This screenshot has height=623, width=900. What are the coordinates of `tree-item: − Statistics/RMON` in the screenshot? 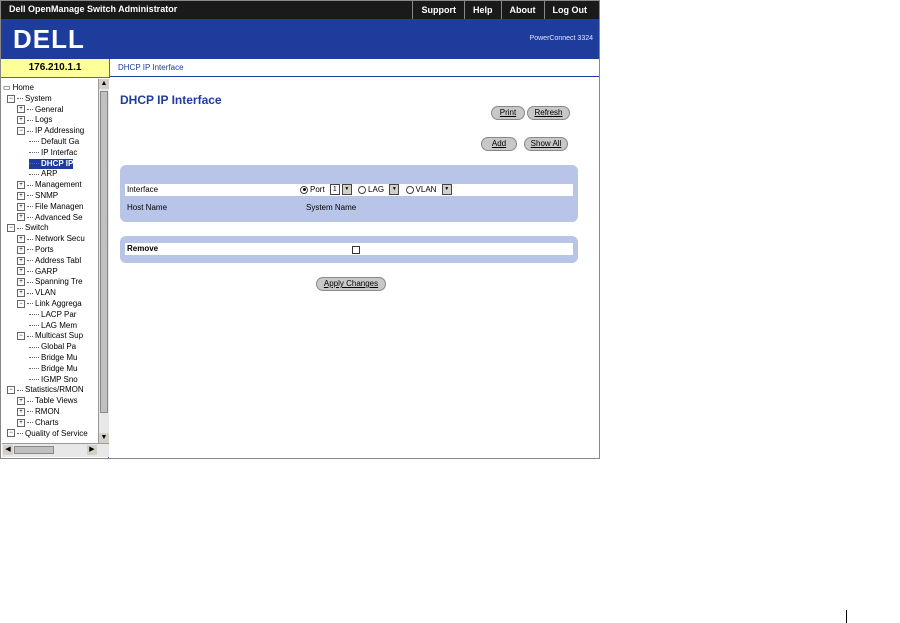 It's located at (45, 390).